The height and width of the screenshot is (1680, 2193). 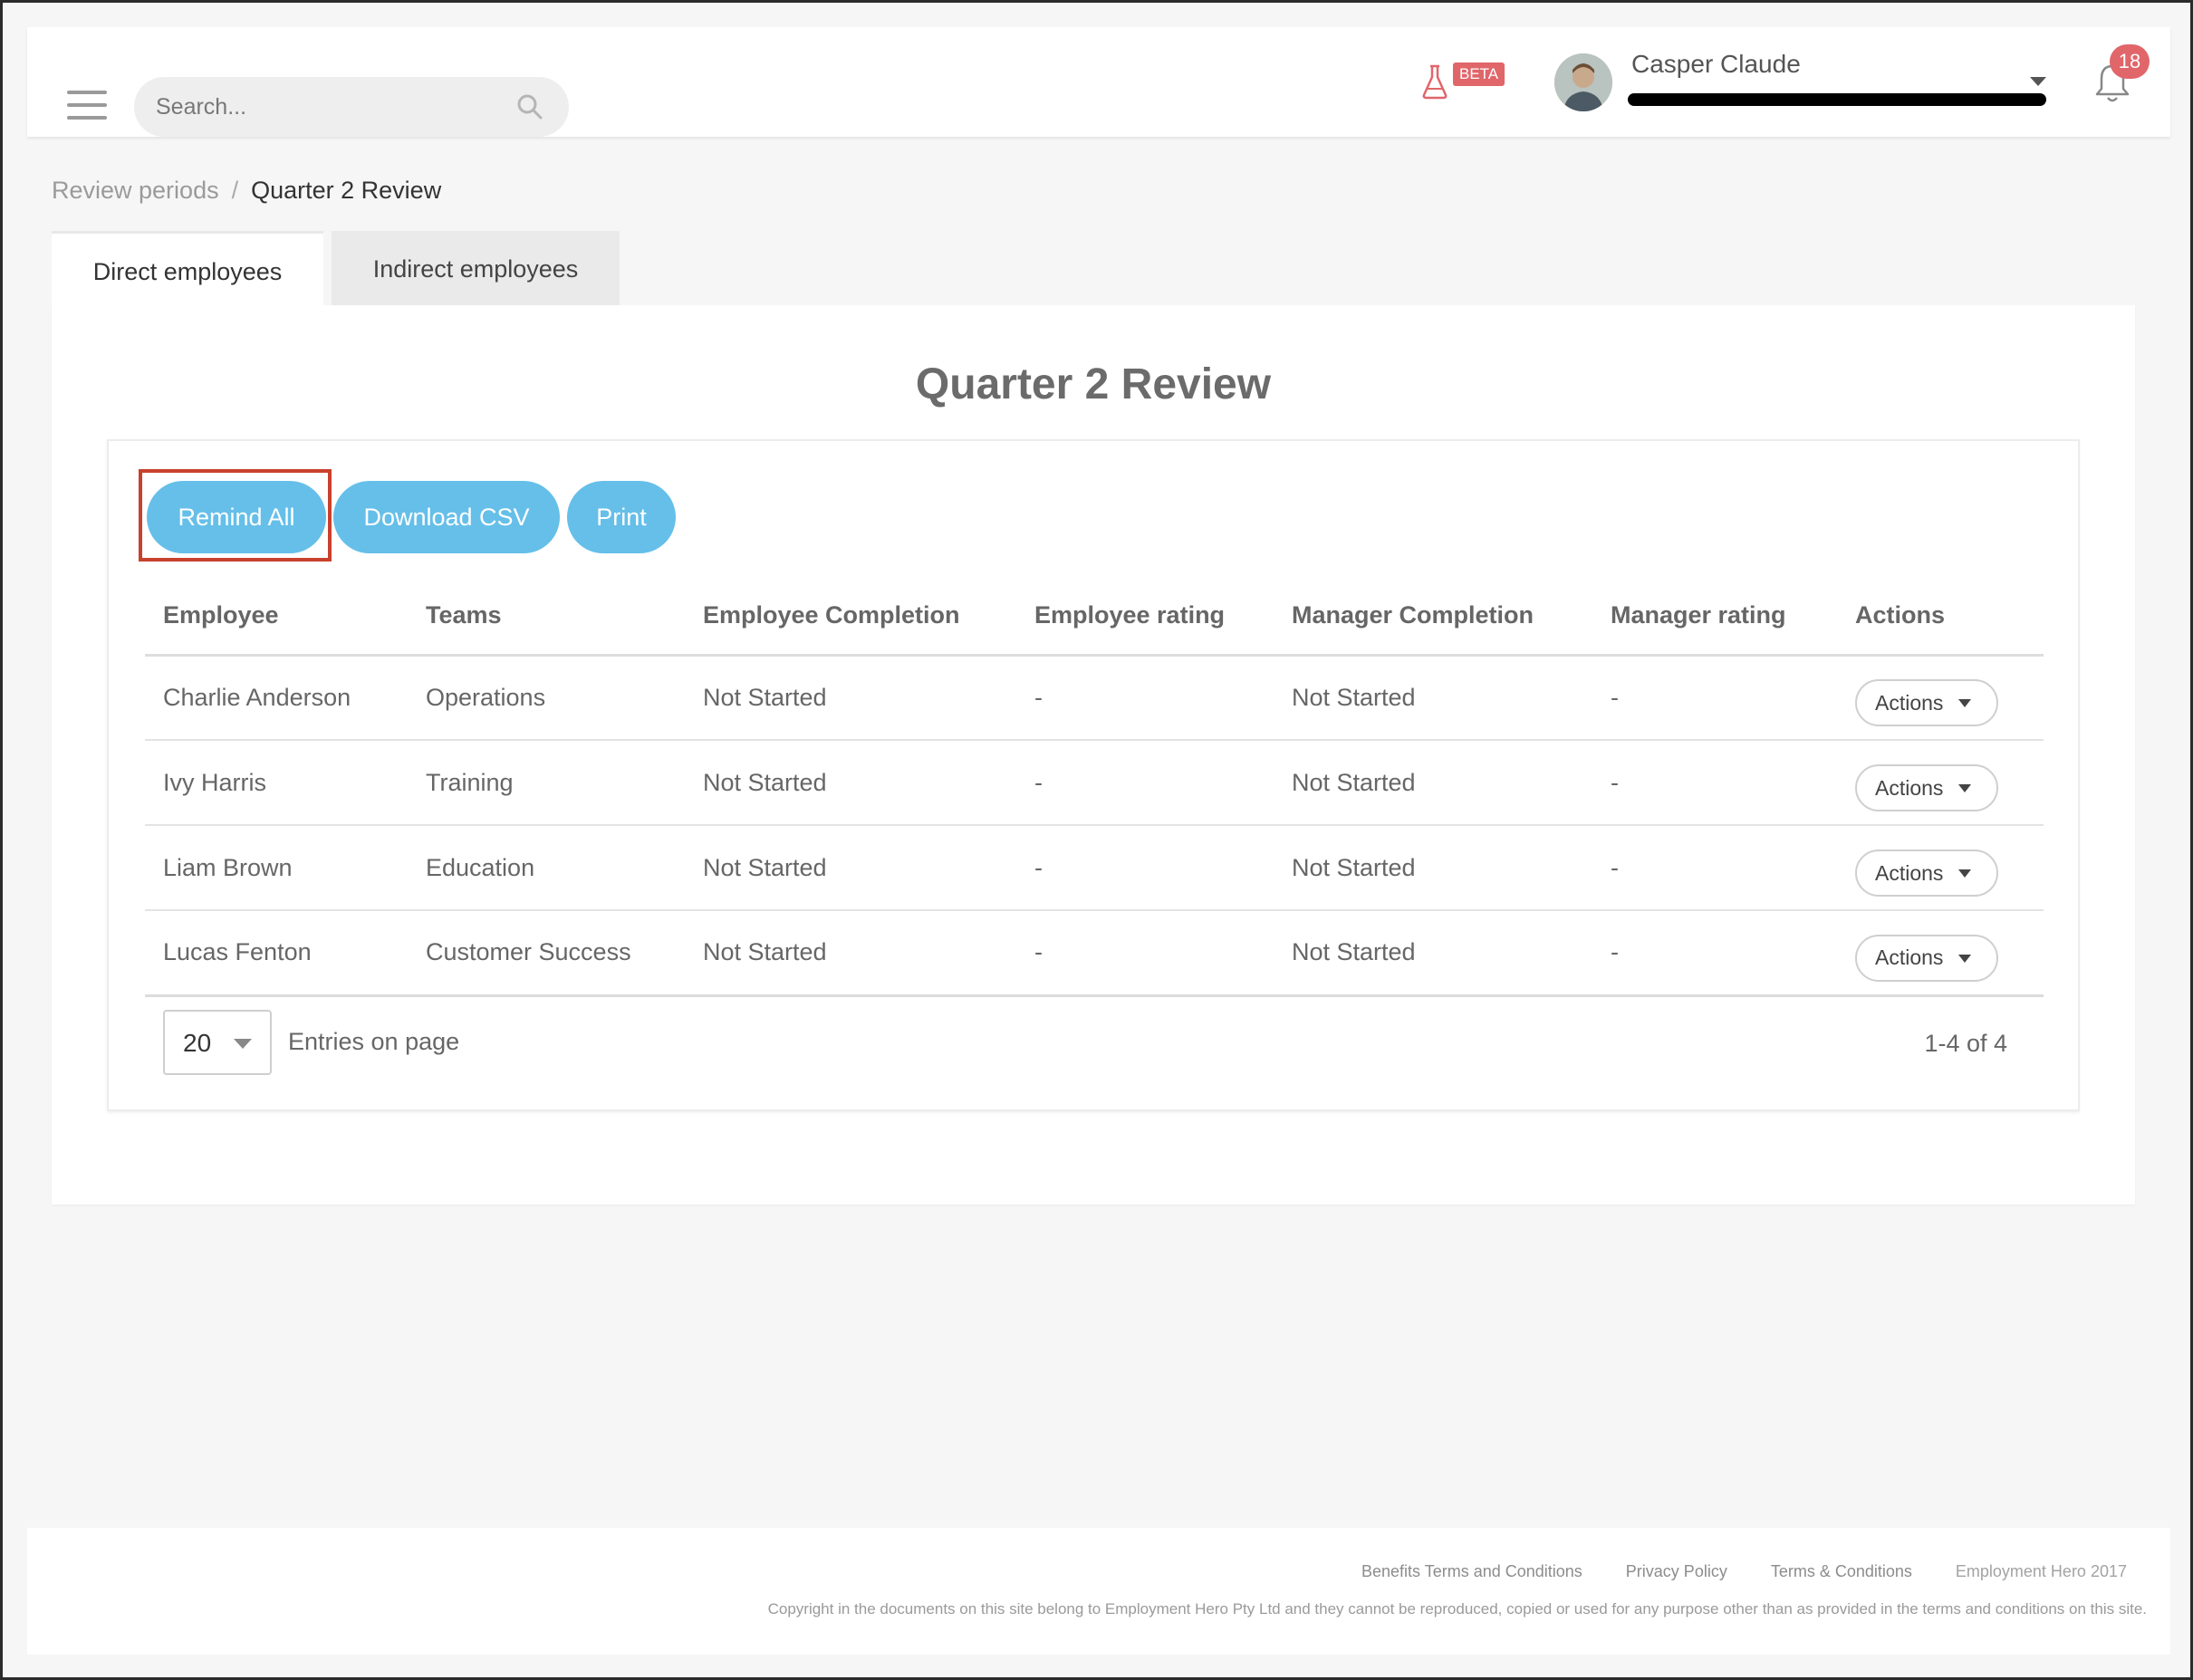 I want to click on search-icon, so click(x=529, y=107).